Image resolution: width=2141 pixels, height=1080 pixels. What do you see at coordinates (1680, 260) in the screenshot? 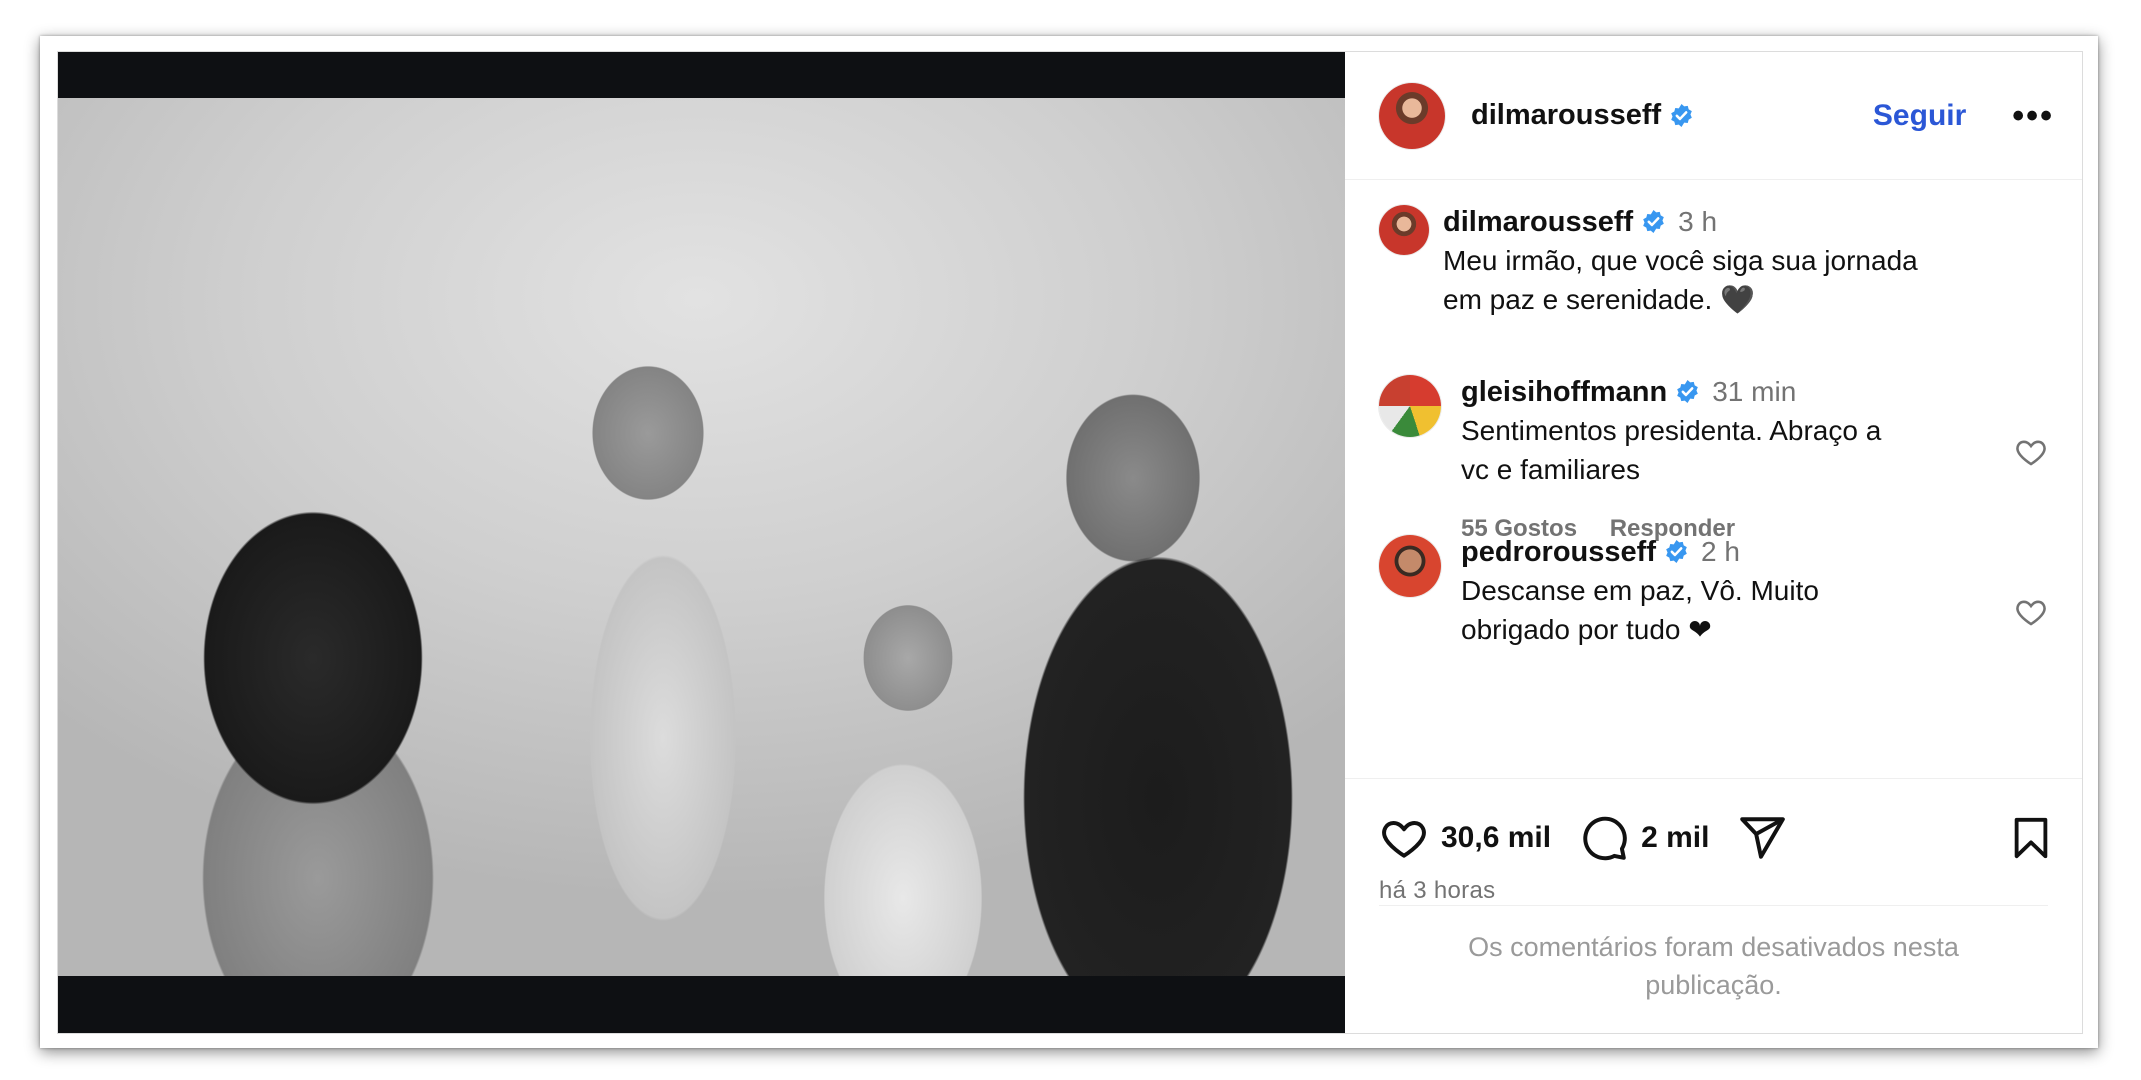
I see `caption-text-line1: Meu irmão, que você siga sua jornada` at bounding box center [1680, 260].